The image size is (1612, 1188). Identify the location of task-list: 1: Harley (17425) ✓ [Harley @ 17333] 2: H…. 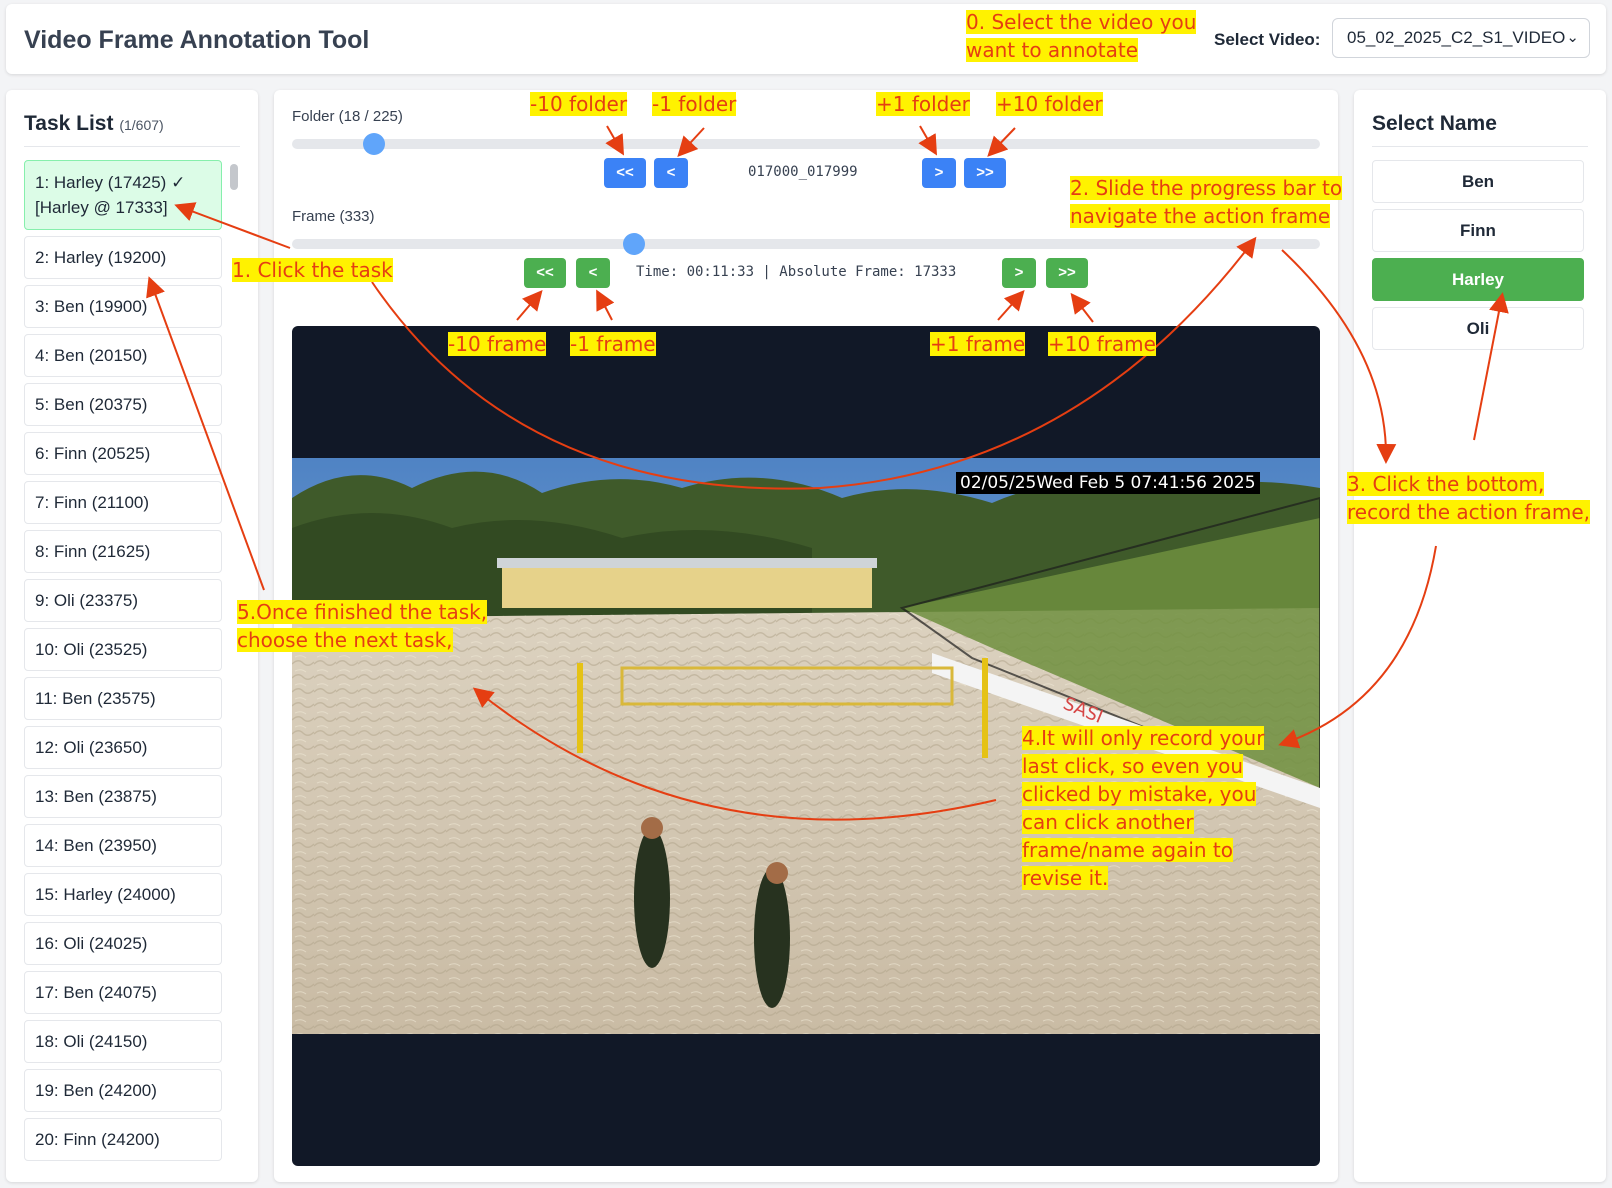
(123, 666).